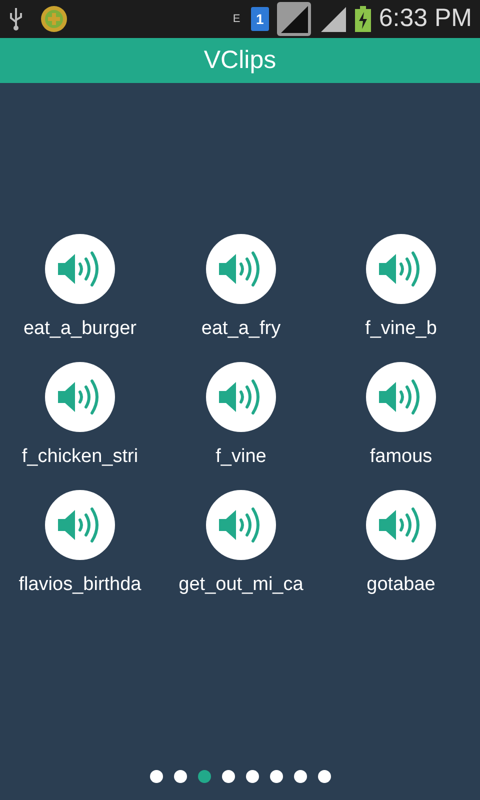  Describe the element at coordinates (241, 457) in the screenshot. I see `clip-label: f_vine` at that location.